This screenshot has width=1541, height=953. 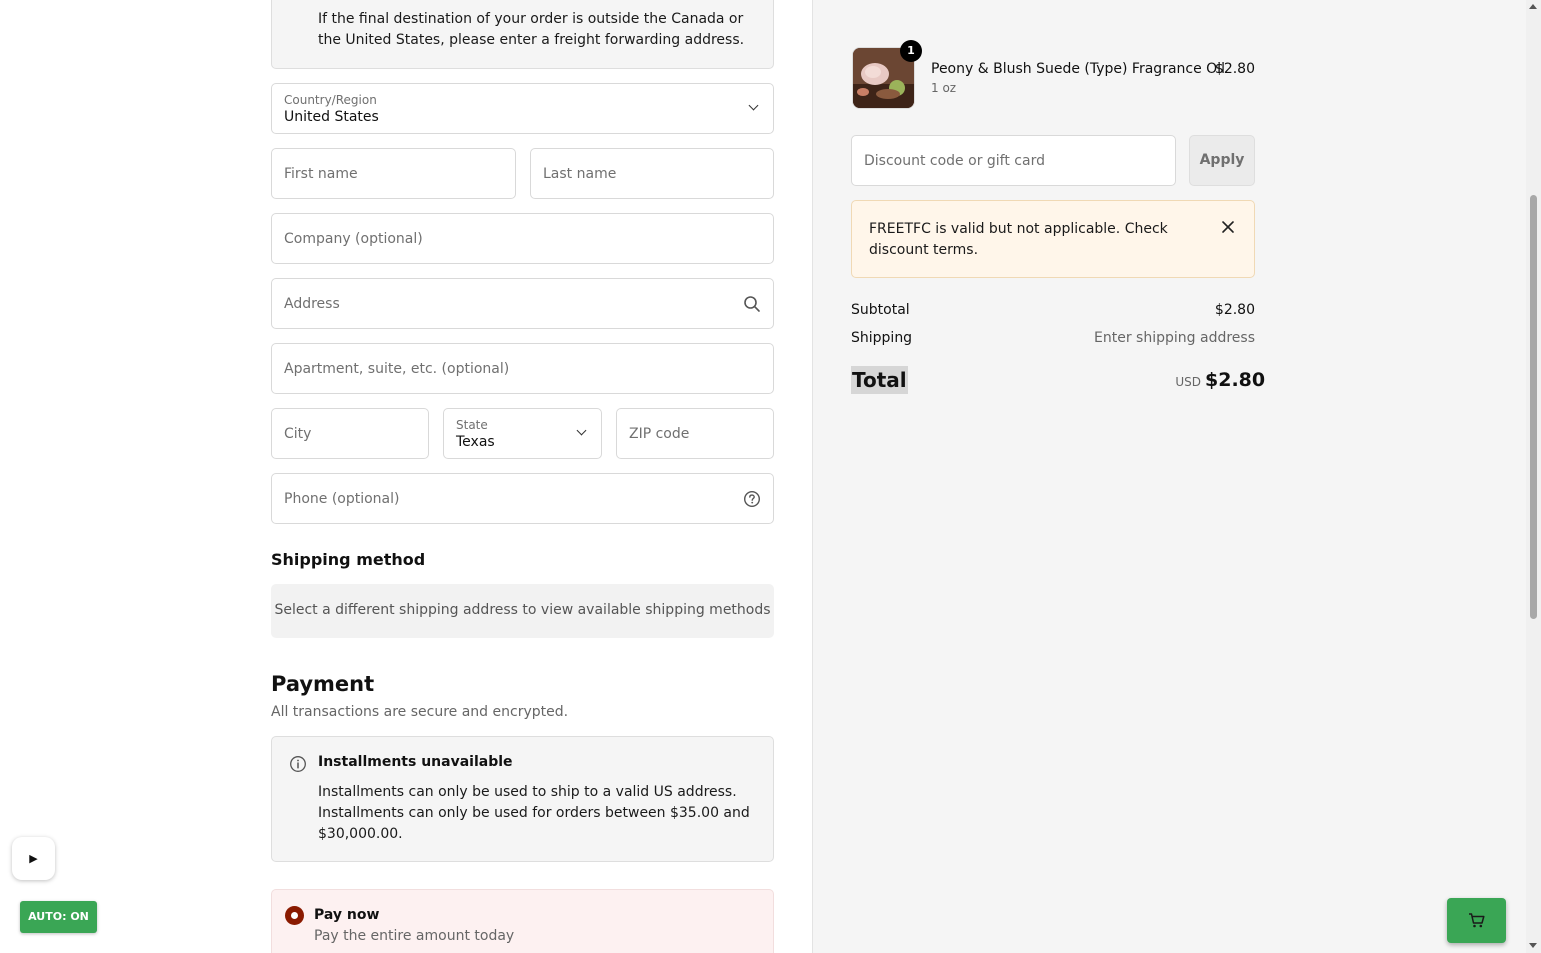 I want to click on city-placeholder: City, so click(x=298, y=433).